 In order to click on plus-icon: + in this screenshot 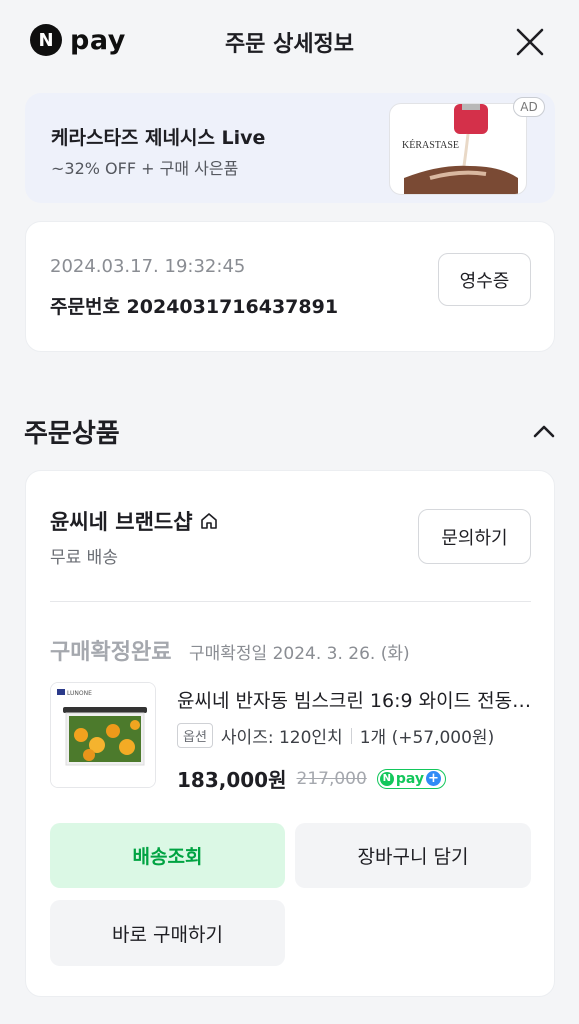, I will do `click(433, 778)`.